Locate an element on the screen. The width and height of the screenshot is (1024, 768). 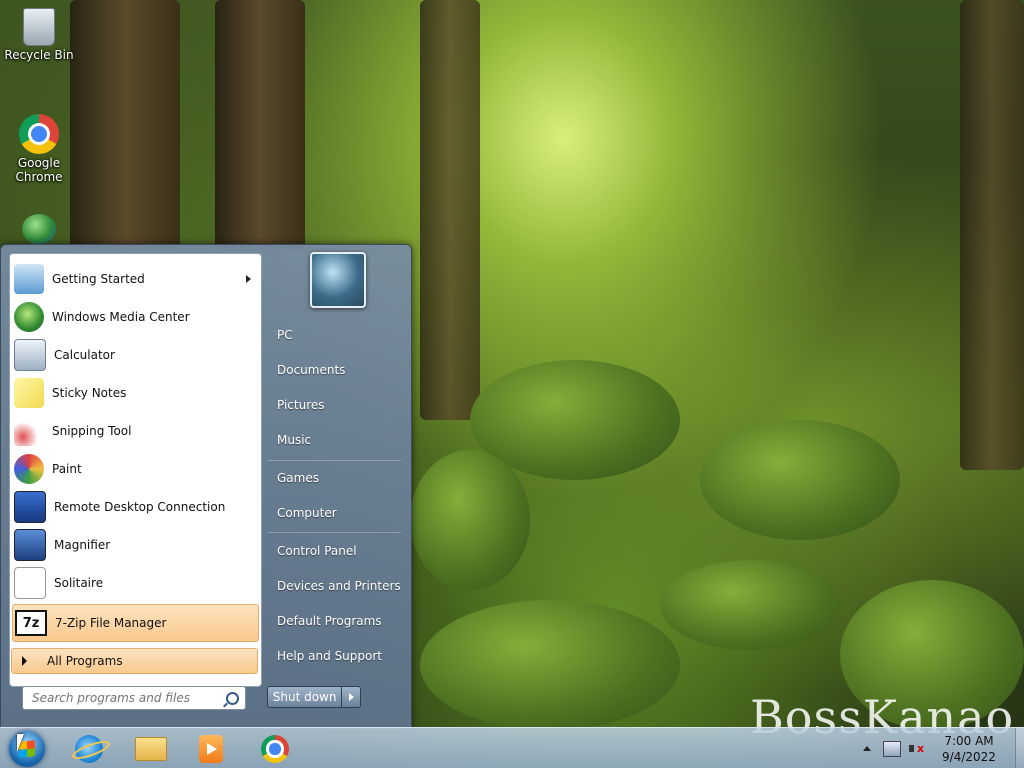
getting-started-icon is located at coordinates (29, 279).